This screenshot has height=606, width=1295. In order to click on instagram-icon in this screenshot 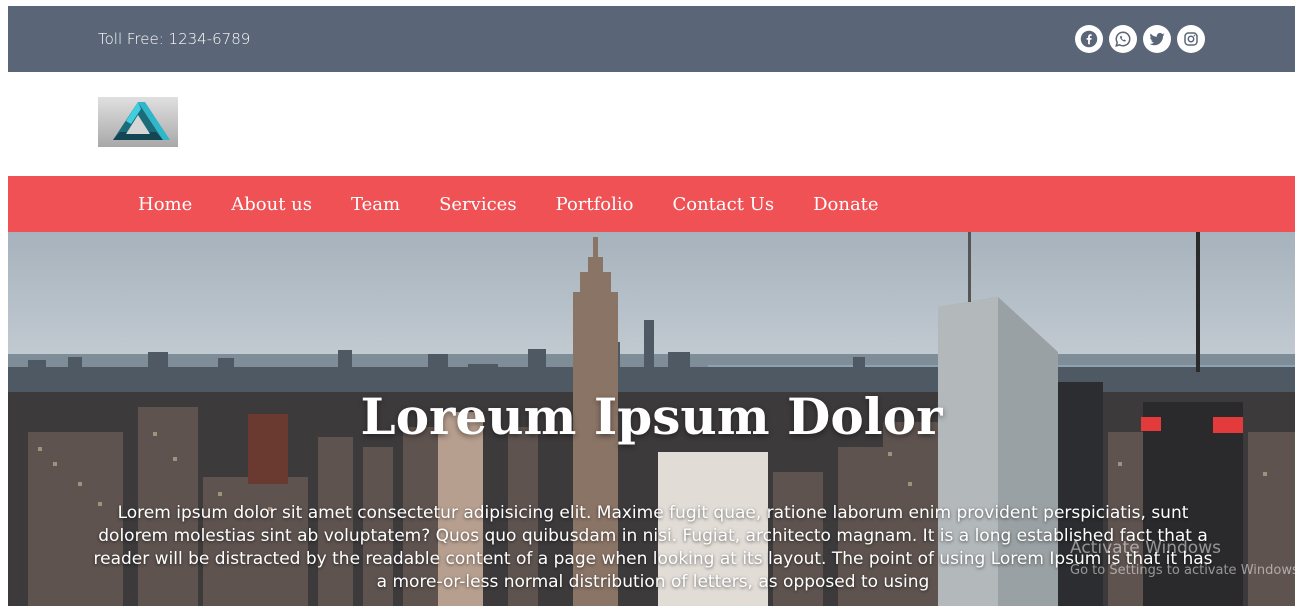, I will do `click(1191, 39)`.